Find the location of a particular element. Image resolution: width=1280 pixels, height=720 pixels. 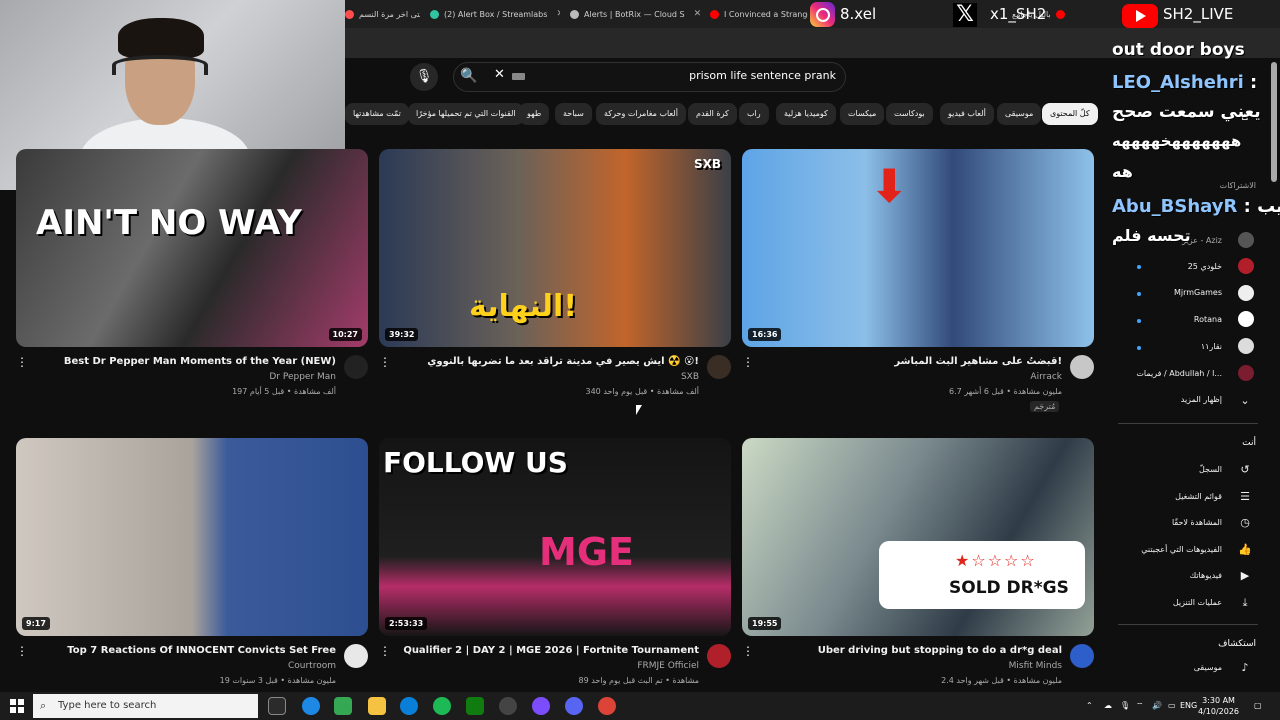

sidebar-sub-naqqar: نقار١١ is located at coordinates (1171, 346).